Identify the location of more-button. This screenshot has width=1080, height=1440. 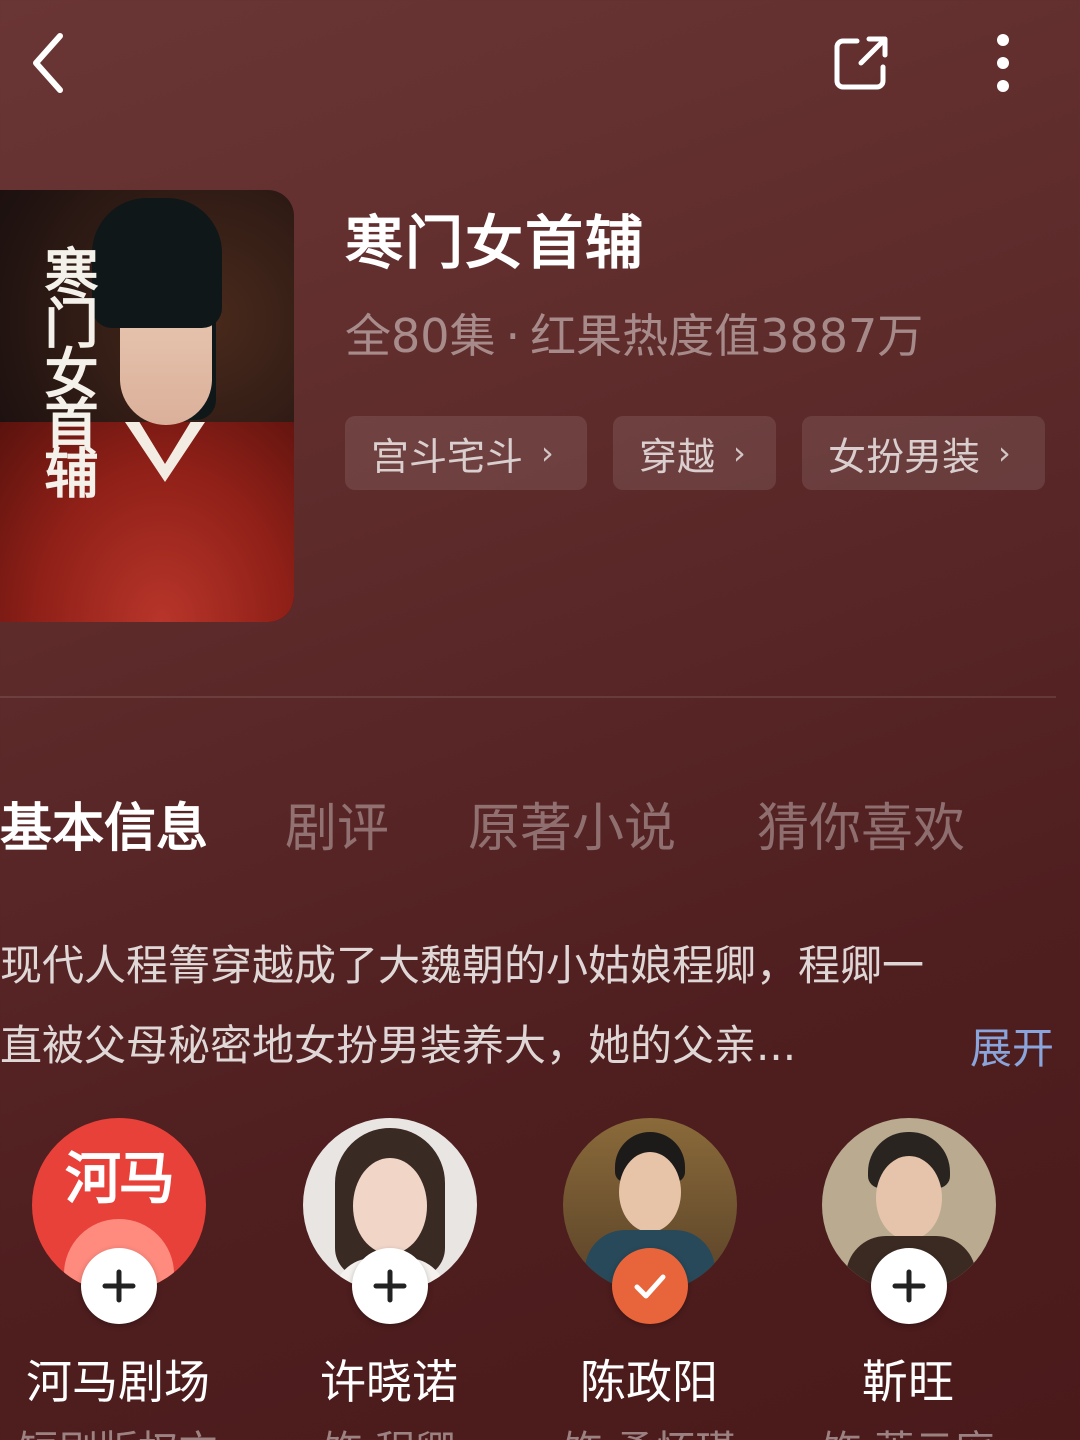
(1003, 63).